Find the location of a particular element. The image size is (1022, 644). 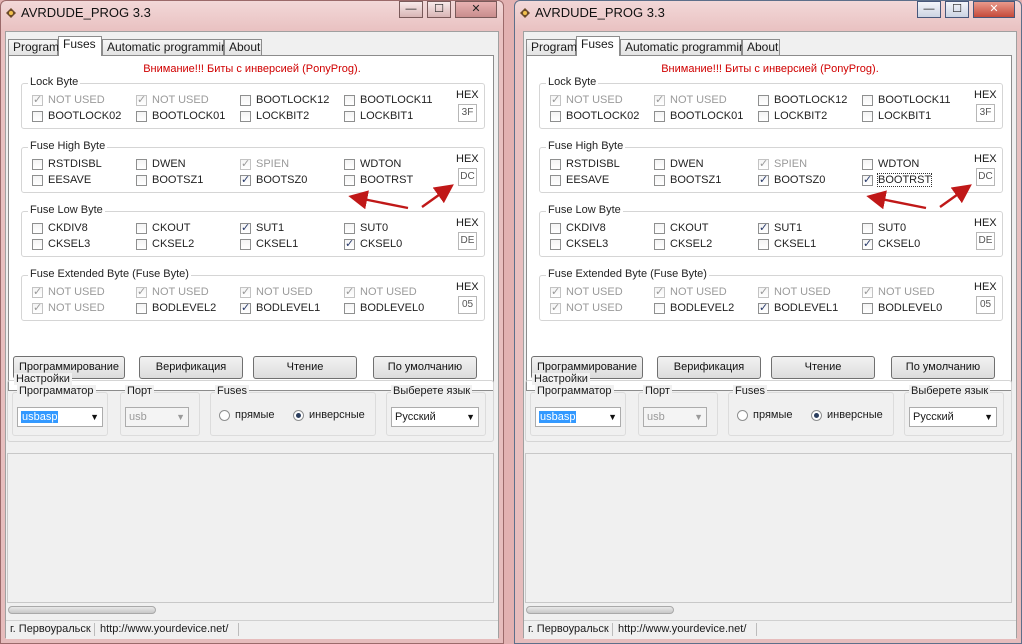

fuse-checkbox-label: BOOTSZ1 is located at coordinates (696, 180).